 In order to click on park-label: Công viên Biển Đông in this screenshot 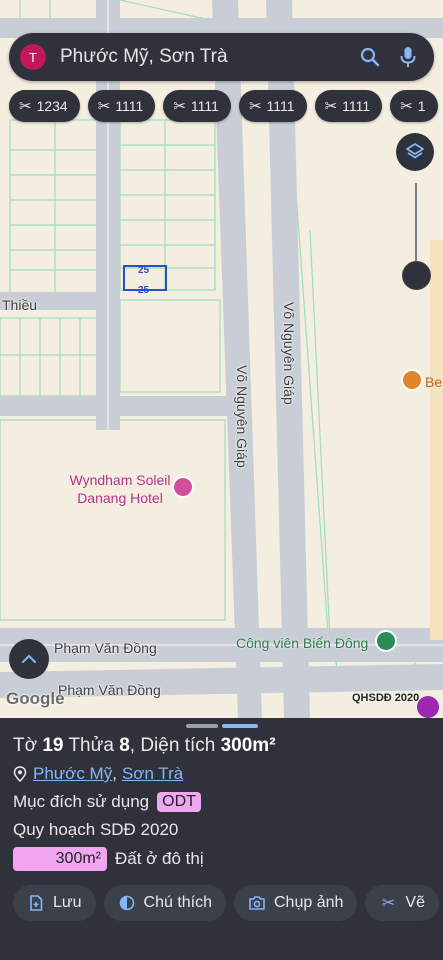, I will do `click(302, 643)`.